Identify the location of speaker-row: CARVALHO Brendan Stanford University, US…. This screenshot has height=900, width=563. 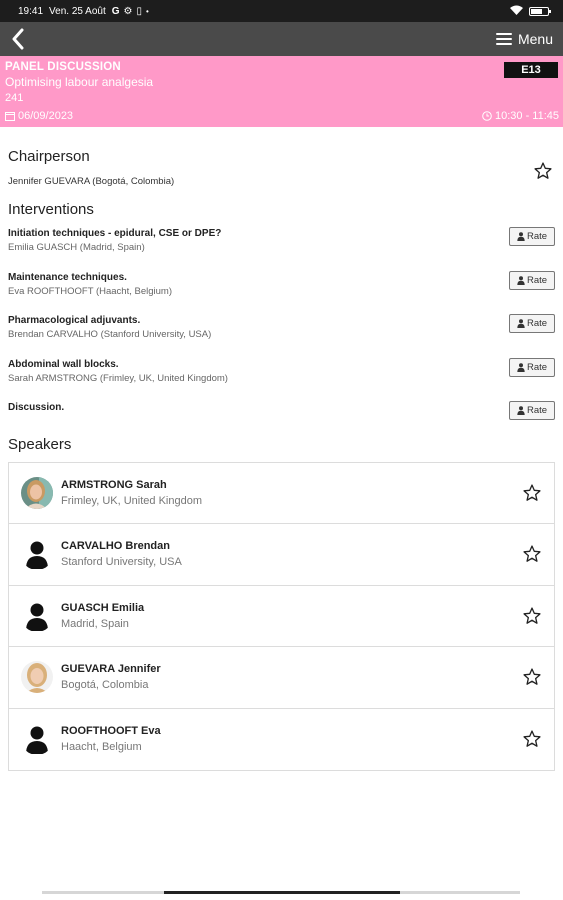
(281, 555).